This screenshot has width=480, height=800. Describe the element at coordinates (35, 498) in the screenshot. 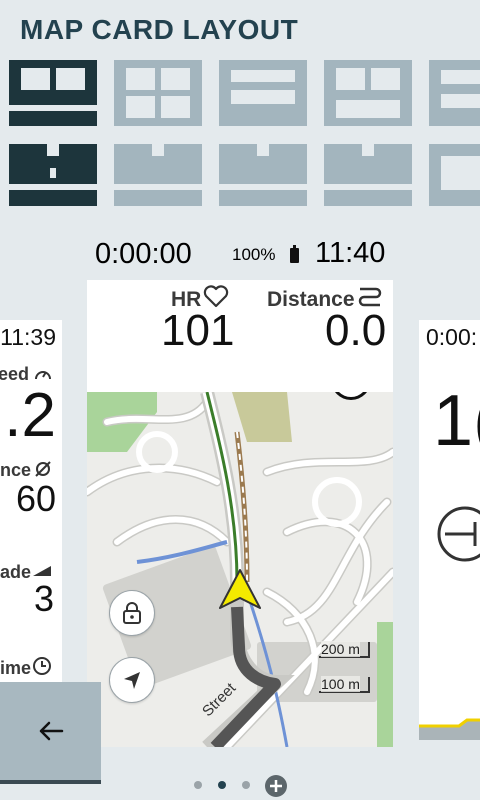

I see `left-field-distance-value: 60` at that location.